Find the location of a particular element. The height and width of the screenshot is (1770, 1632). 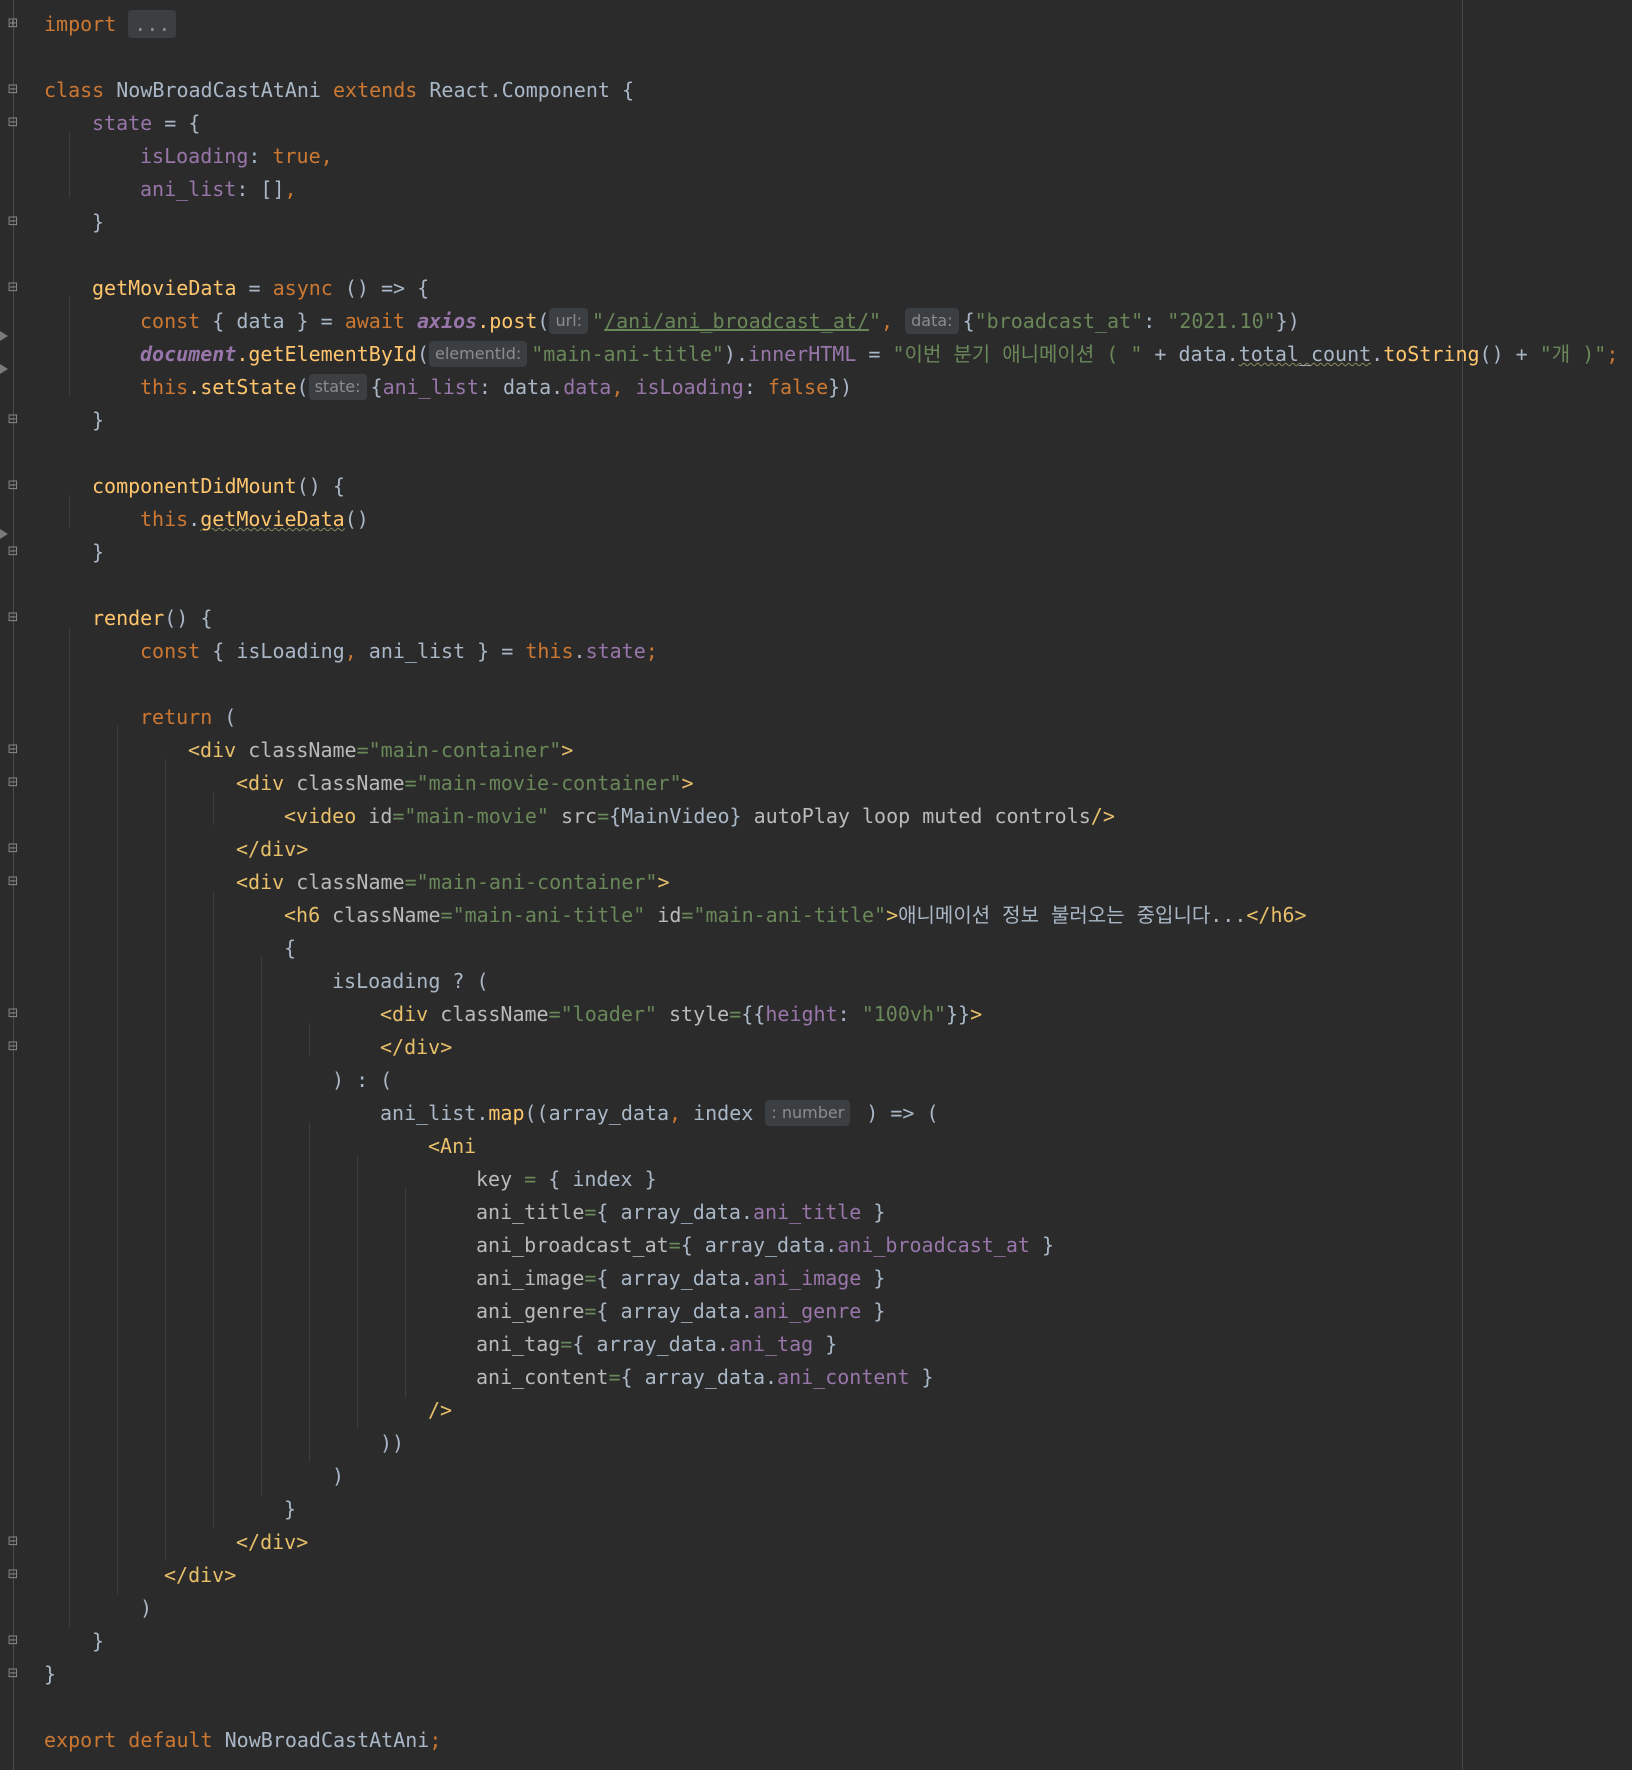

paren: )) is located at coordinates (392, 1443).